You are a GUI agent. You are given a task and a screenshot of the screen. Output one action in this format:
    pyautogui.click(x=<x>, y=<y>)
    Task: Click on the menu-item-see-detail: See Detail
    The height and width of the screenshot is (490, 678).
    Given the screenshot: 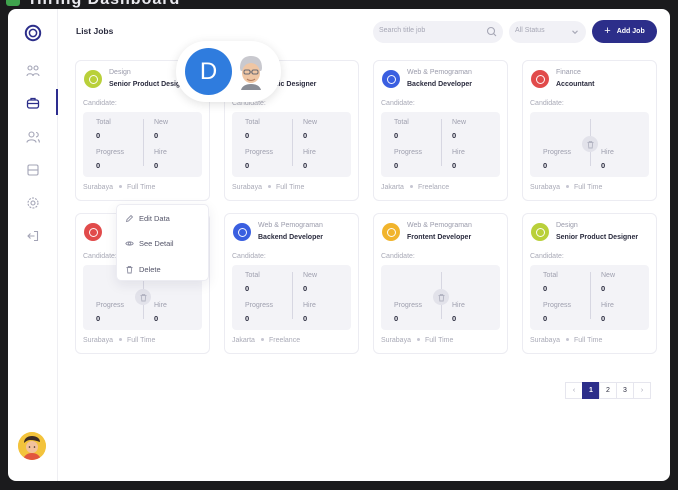 What is the action you would take?
    pyautogui.click(x=149, y=243)
    